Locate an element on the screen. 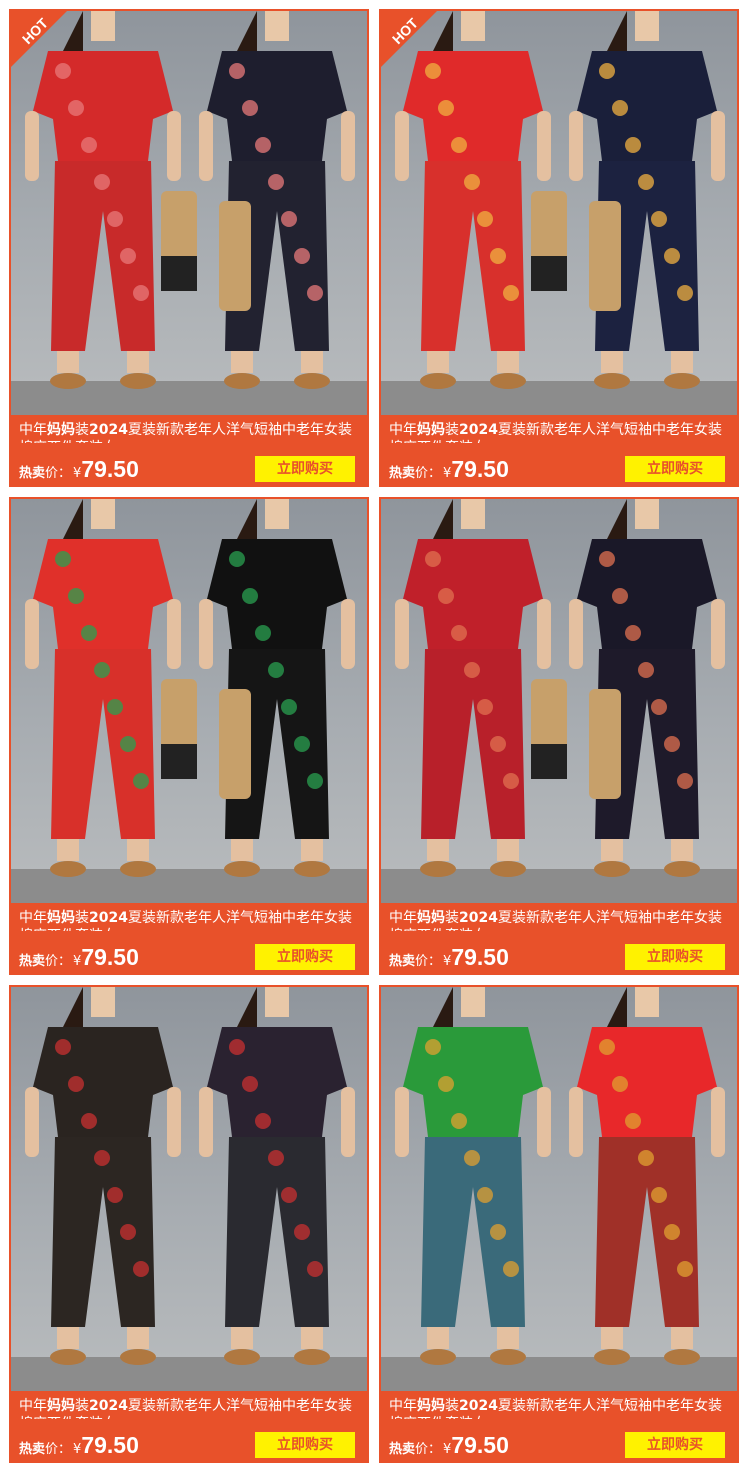 The image size is (750, 1474). price-label-suffix: 价： is located at coordinates (428, 961).